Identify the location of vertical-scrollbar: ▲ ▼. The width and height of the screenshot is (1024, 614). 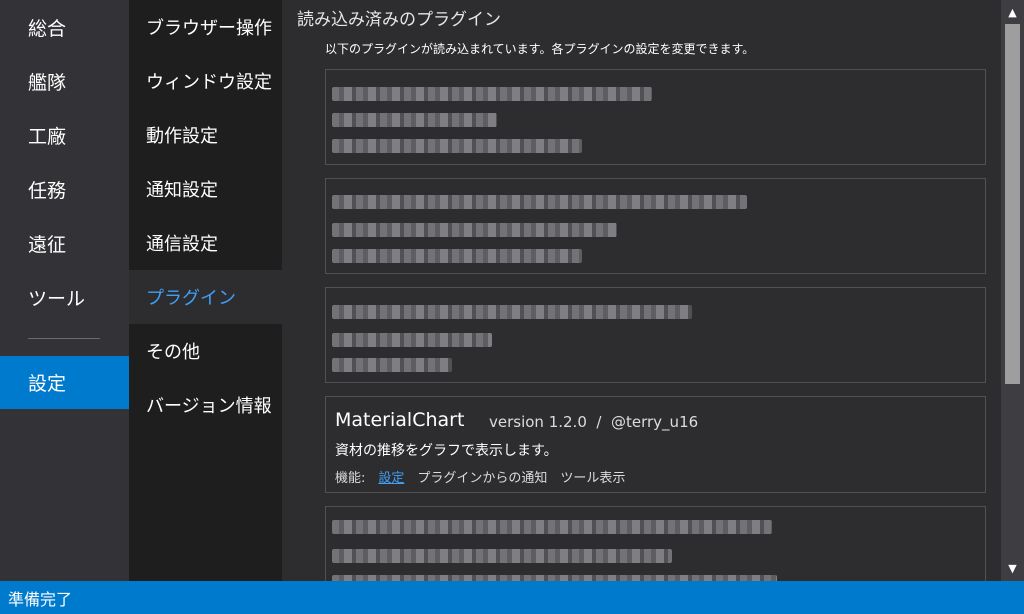
(1012, 290).